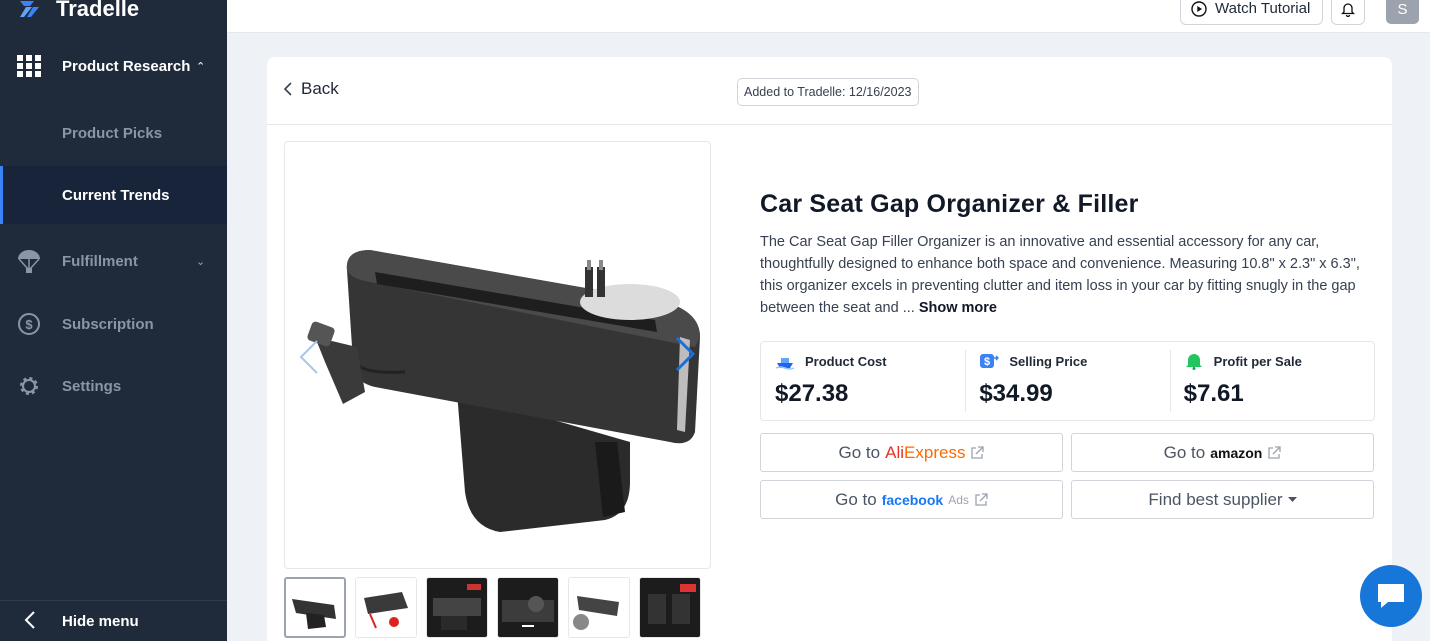 Image resolution: width=1430 pixels, height=641 pixels. Describe the element at coordinates (1199, 8) in the screenshot. I see `play-icon` at that location.